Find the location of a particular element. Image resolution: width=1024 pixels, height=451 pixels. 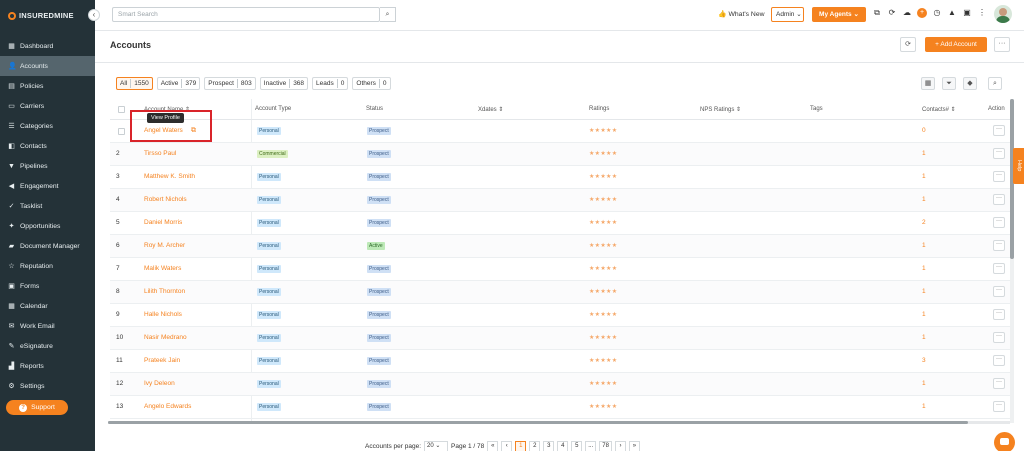

account-name-link: Angelo Edwards is located at coordinates (167, 406).